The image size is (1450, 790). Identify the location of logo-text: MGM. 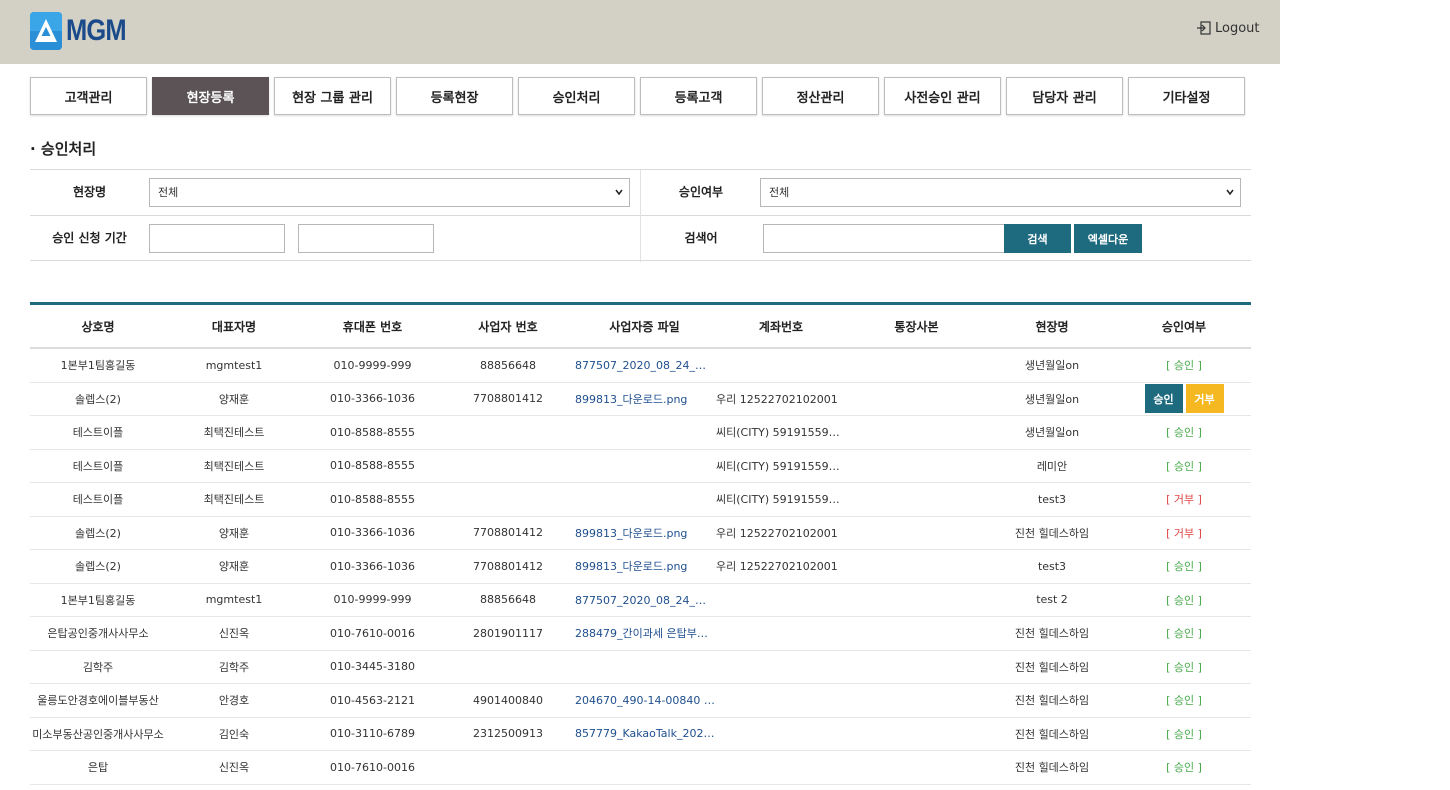
(96, 30).